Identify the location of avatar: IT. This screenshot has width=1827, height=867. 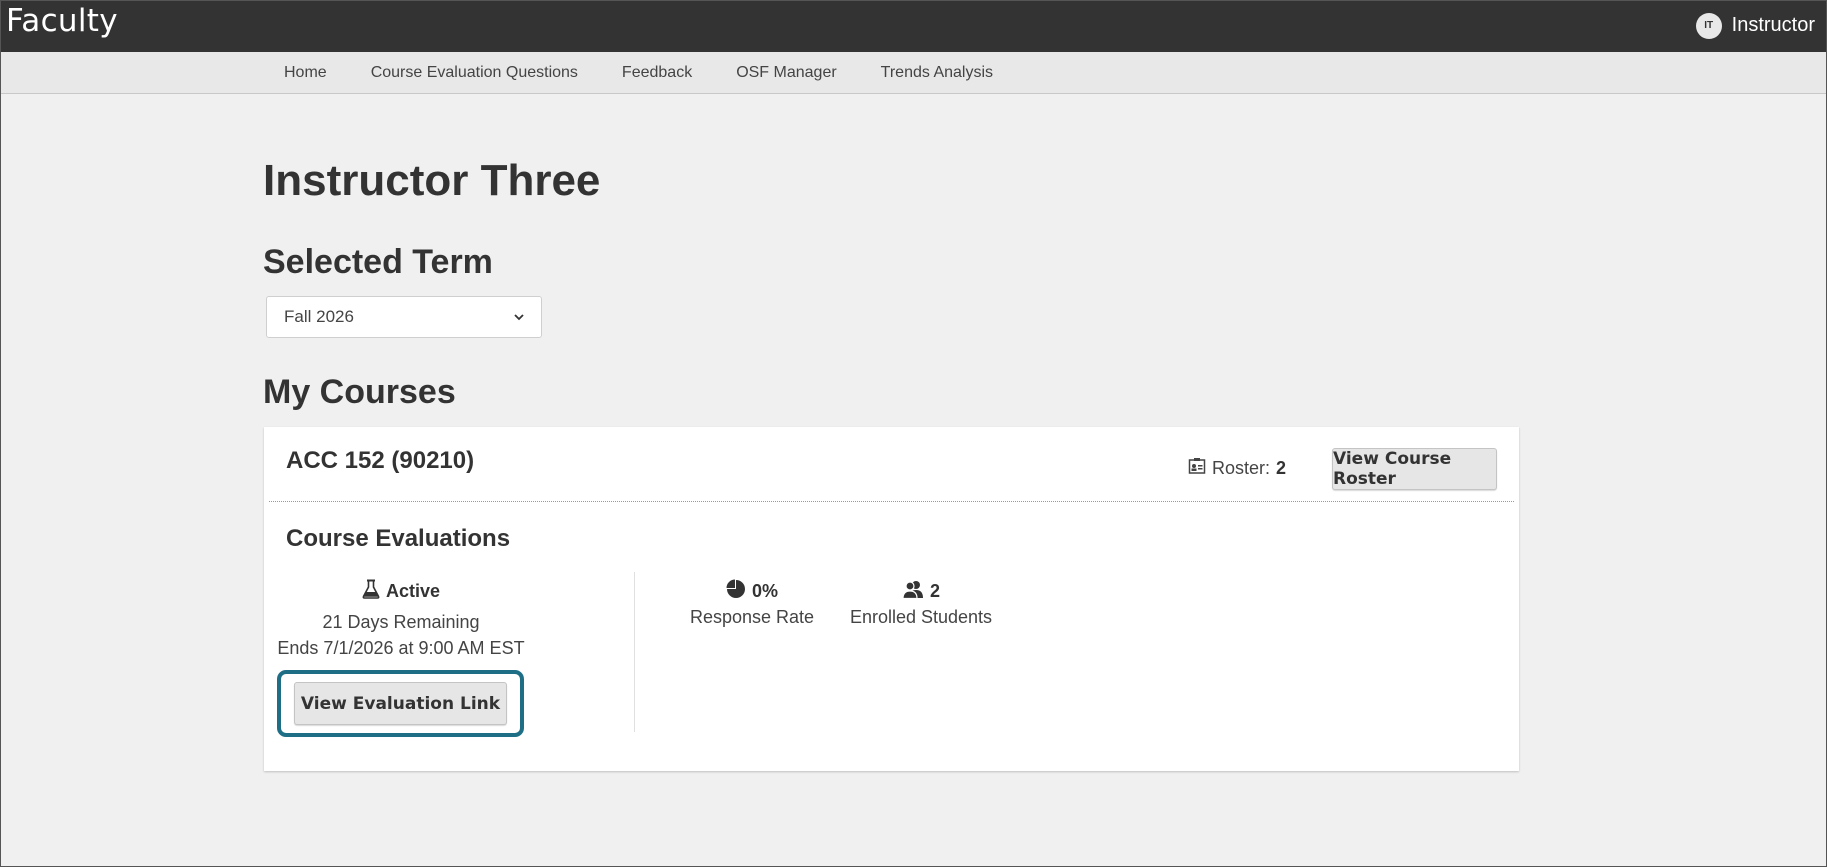
(1708, 25).